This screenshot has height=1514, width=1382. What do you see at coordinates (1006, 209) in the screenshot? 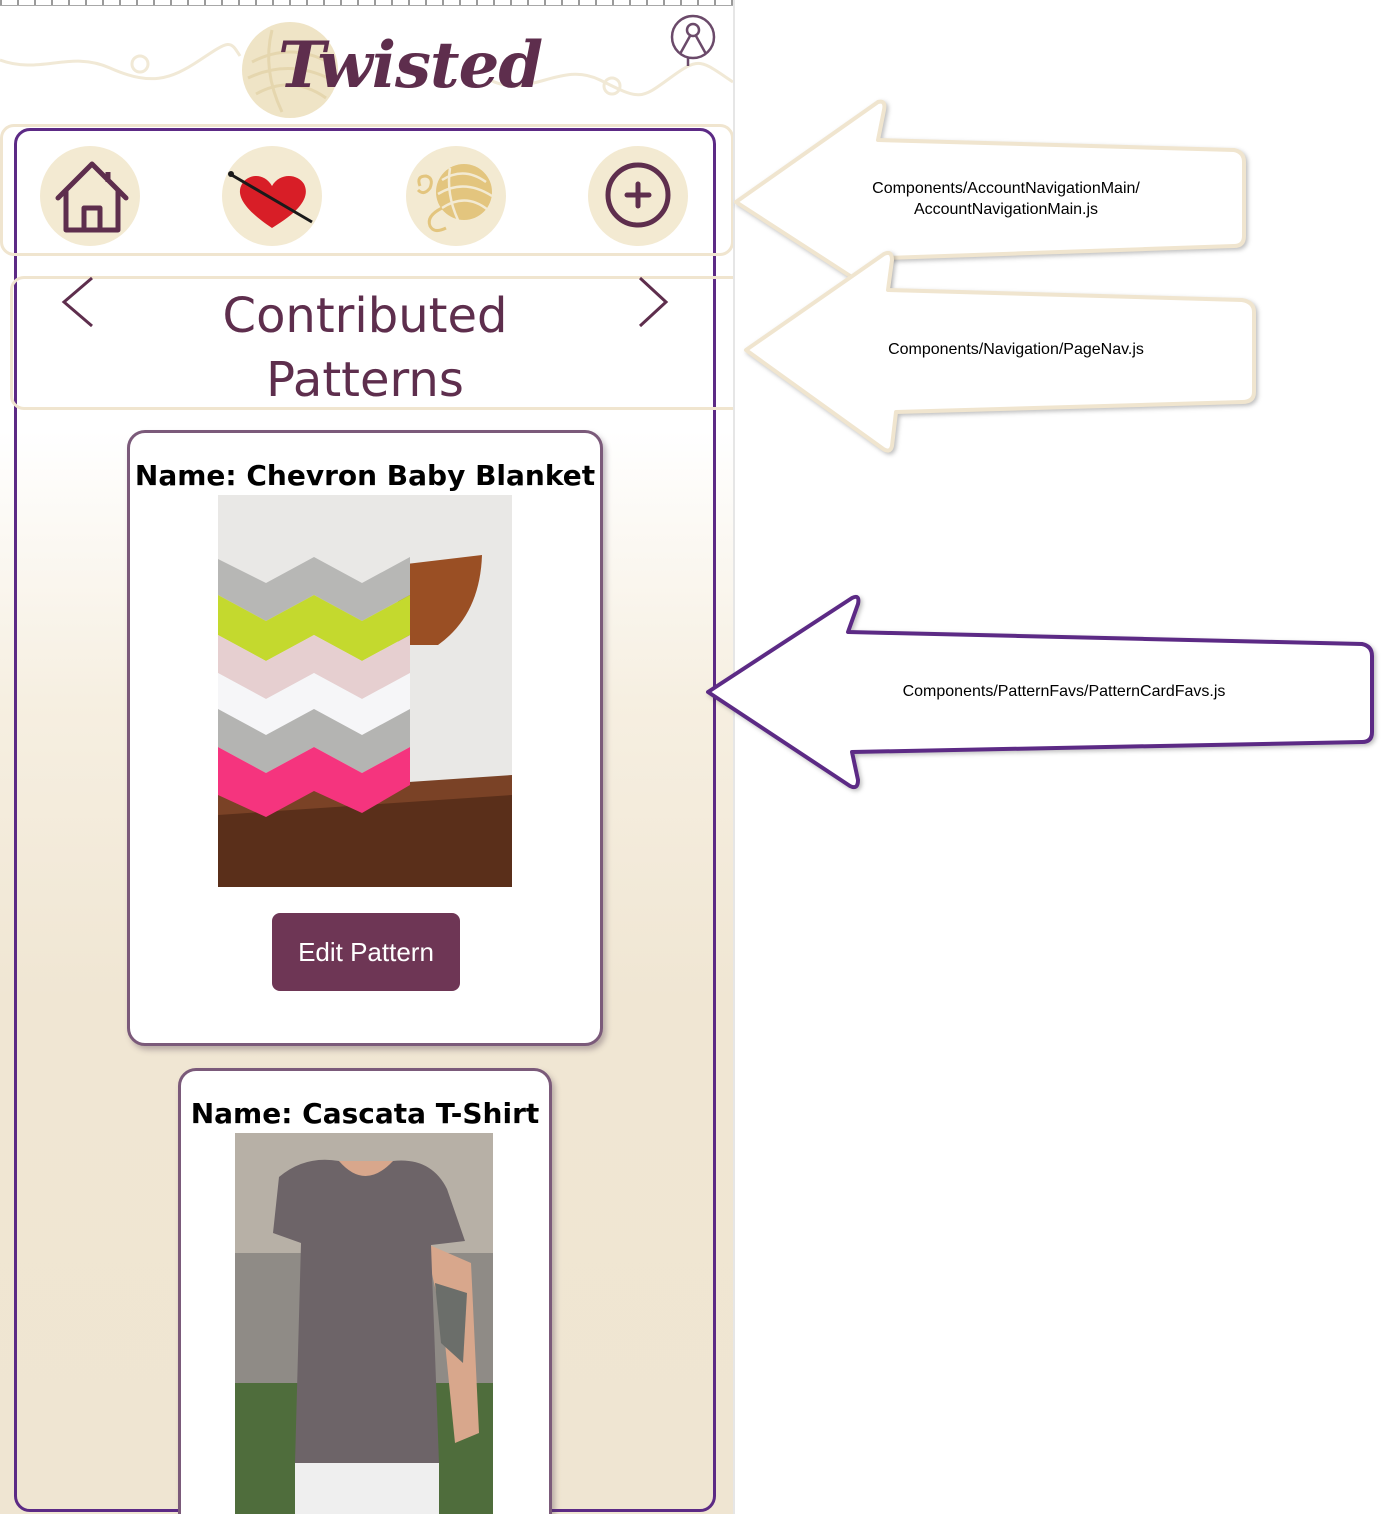
I see `annotation-line: AccountNavigationMain.js` at bounding box center [1006, 209].